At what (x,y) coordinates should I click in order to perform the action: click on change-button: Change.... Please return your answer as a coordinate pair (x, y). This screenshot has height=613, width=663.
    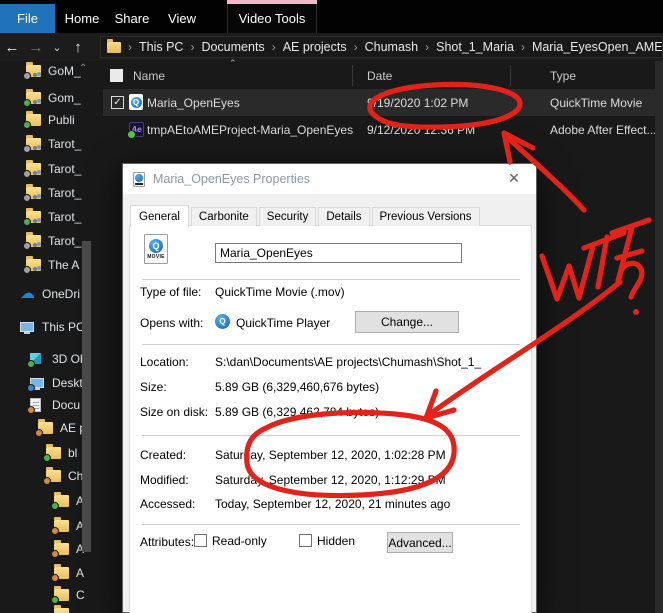
    Looking at the image, I should click on (407, 322).